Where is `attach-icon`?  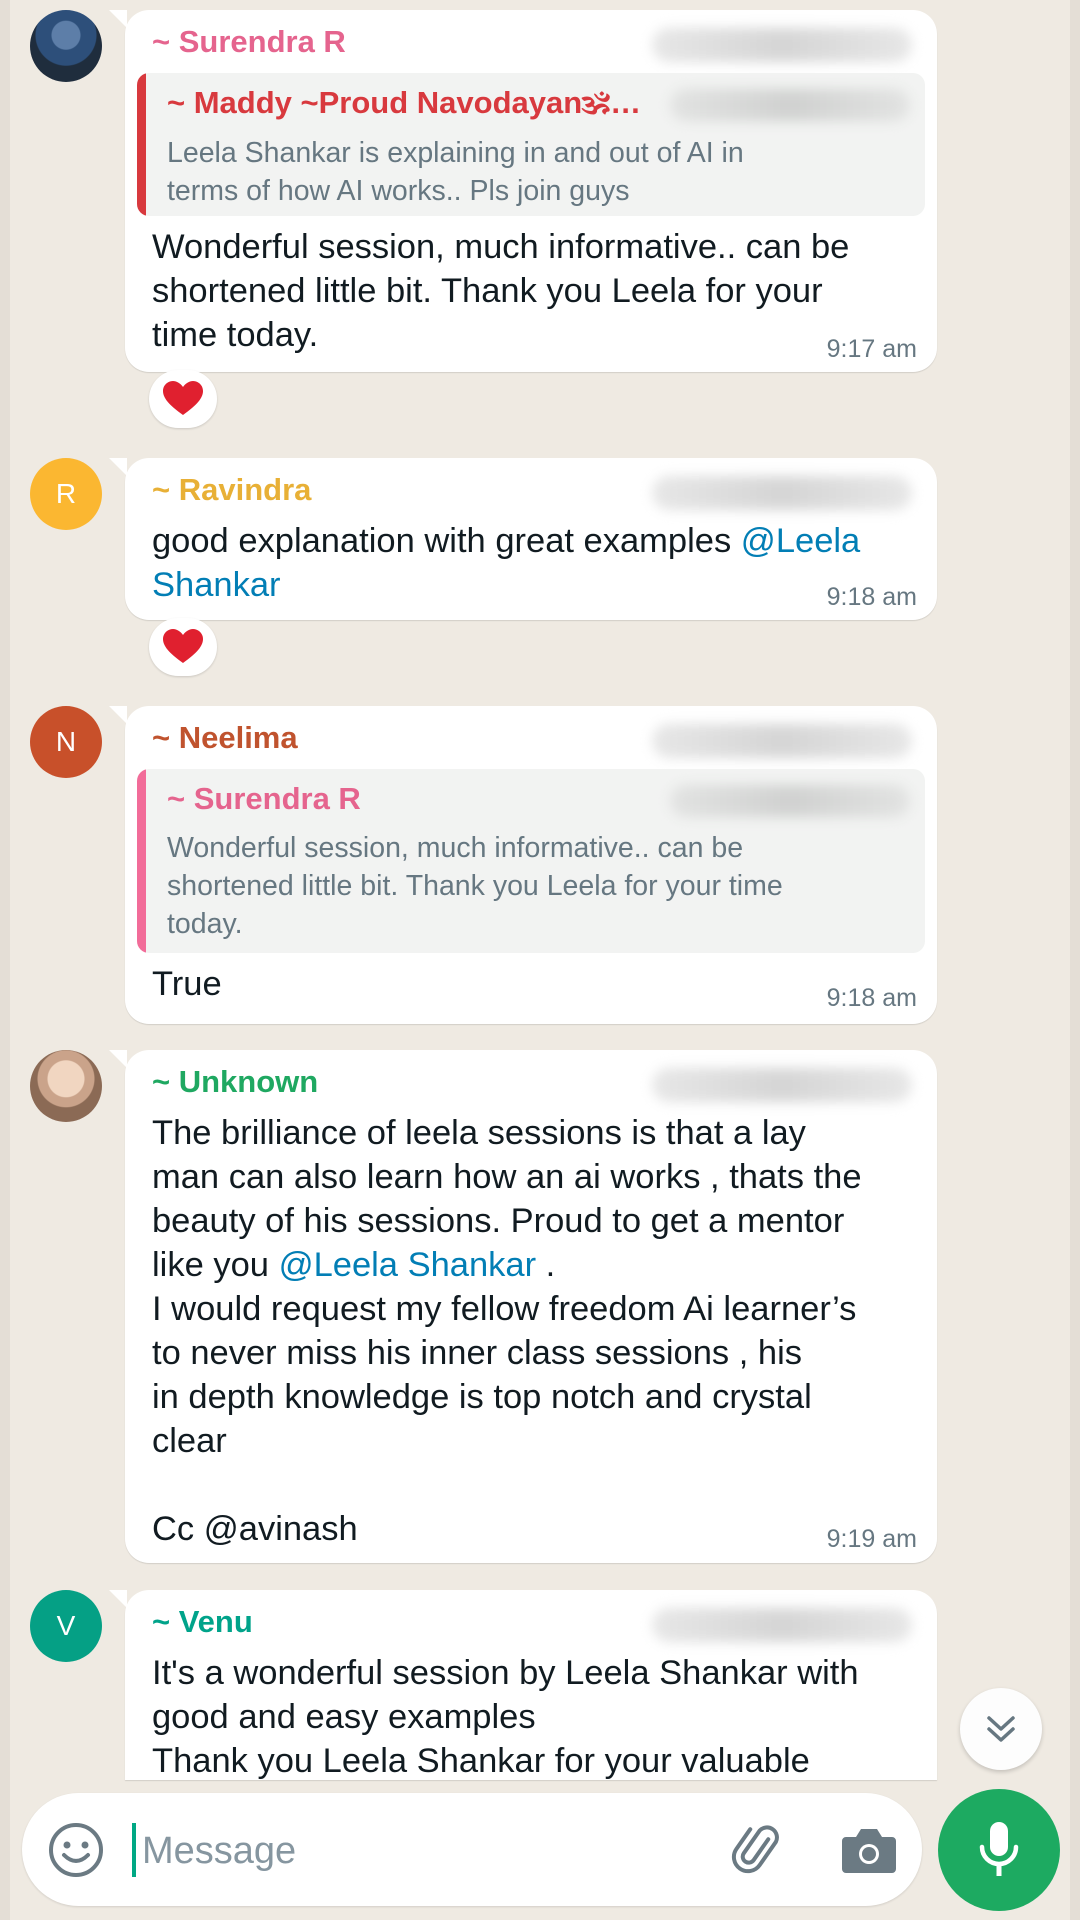 attach-icon is located at coordinates (759, 1850).